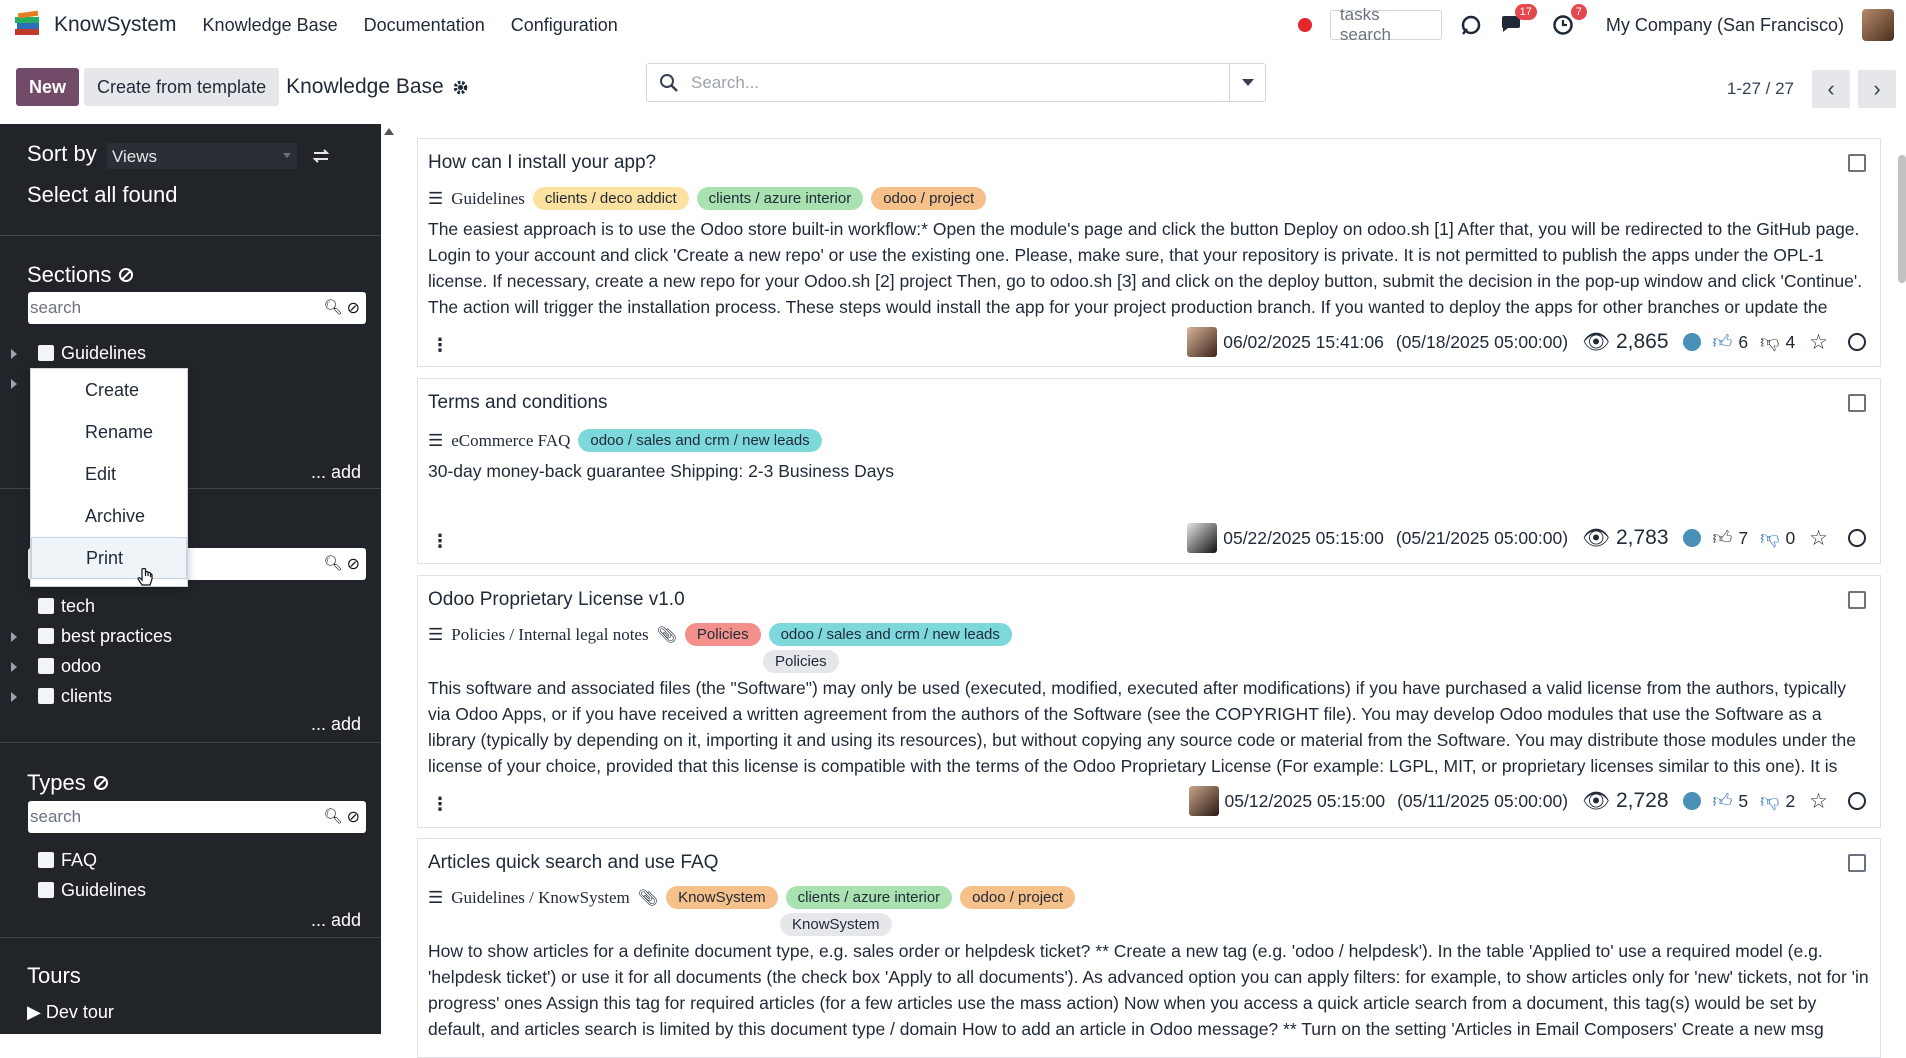  What do you see at coordinates (102, 195) in the screenshot?
I see `select-all-found: Select all found` at bounding box center [102, 195].